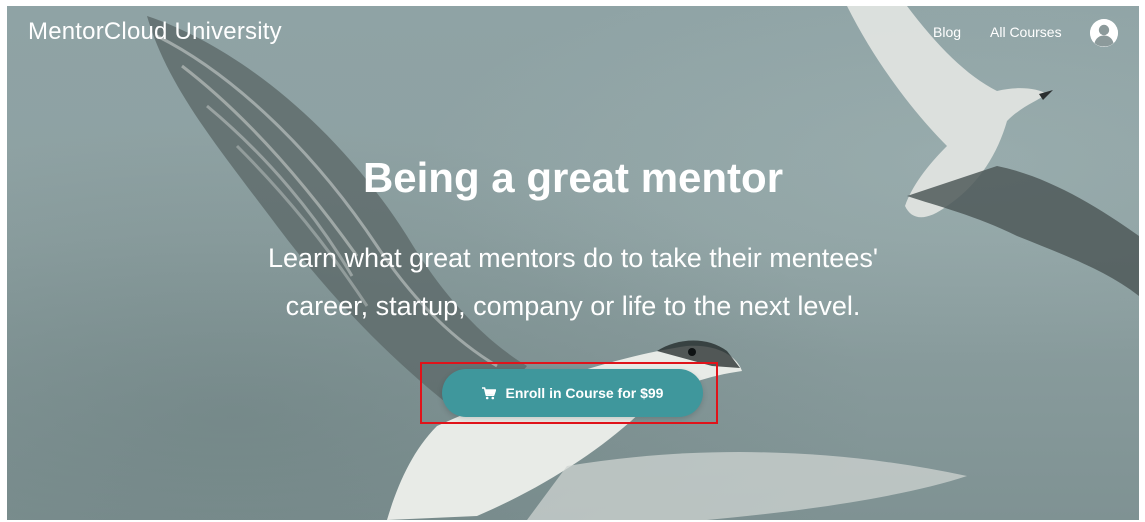 The width and height of the screenshot is (1145, 522). Describe the element at coordinates (488, 393) in the screenshot. I see `shopping-cart-icon` at that location.